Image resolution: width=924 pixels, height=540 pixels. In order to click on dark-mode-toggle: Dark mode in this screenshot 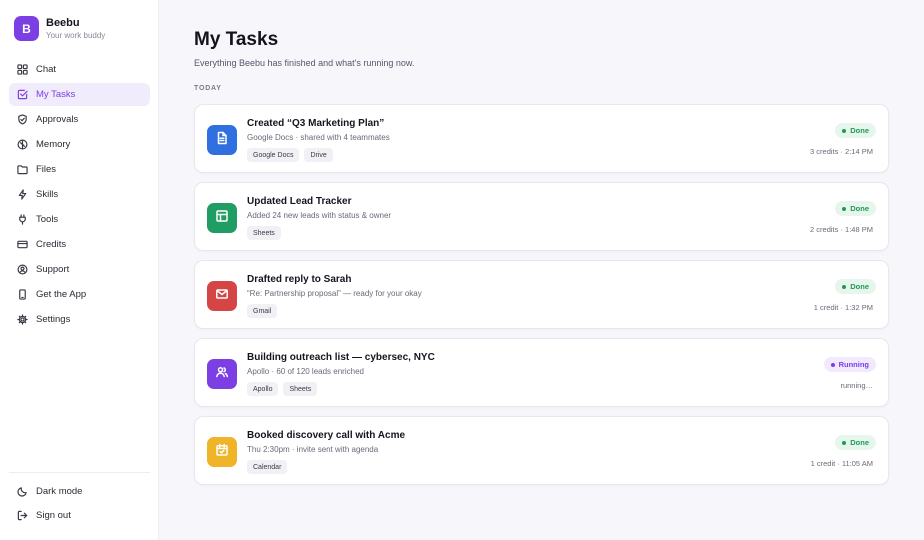, I will do `click(79, 491)`.